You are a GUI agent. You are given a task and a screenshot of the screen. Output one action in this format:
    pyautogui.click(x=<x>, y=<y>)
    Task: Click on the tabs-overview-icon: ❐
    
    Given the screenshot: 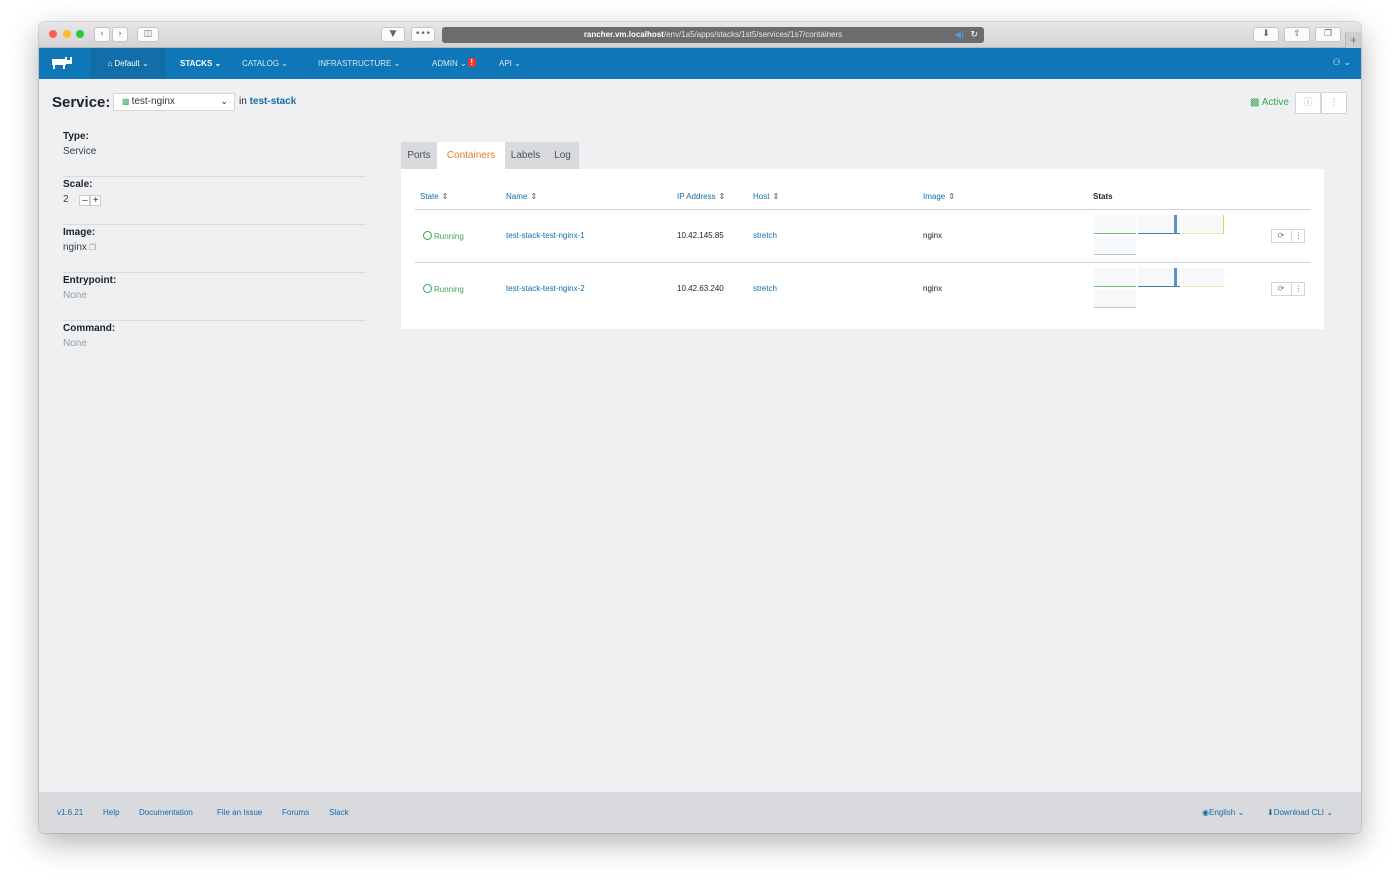 What is the action you would take?
    pyautogui.click(x=1328, y=34)
    